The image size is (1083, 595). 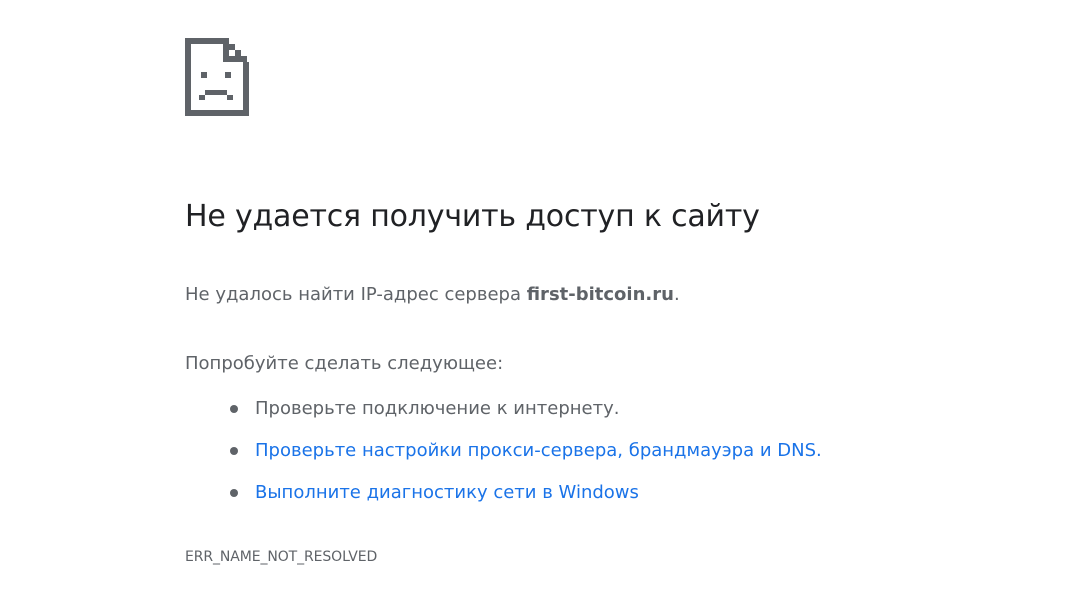 What do you see at coordinates (281, 557) in the screenshot?
I see `error-code: ERR_NAME_NOT_RESOLVED` at bounding box center [281, 557].